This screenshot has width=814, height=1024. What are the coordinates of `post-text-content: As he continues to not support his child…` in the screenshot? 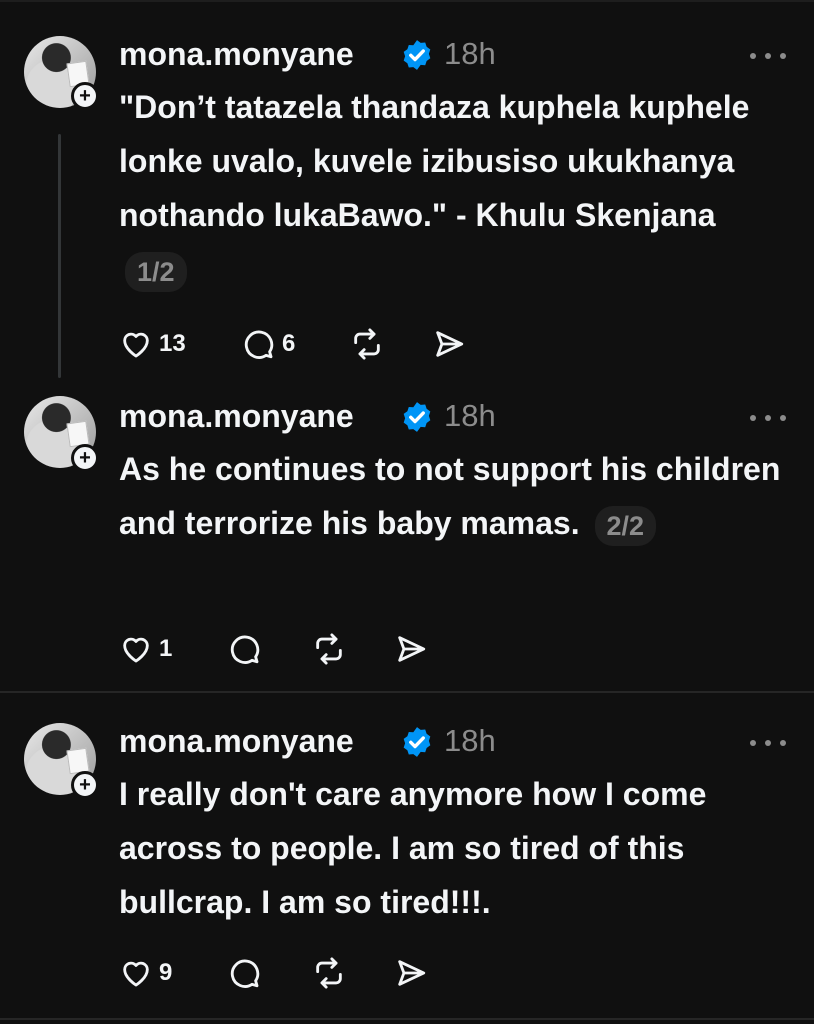 It's located at (450, 496).